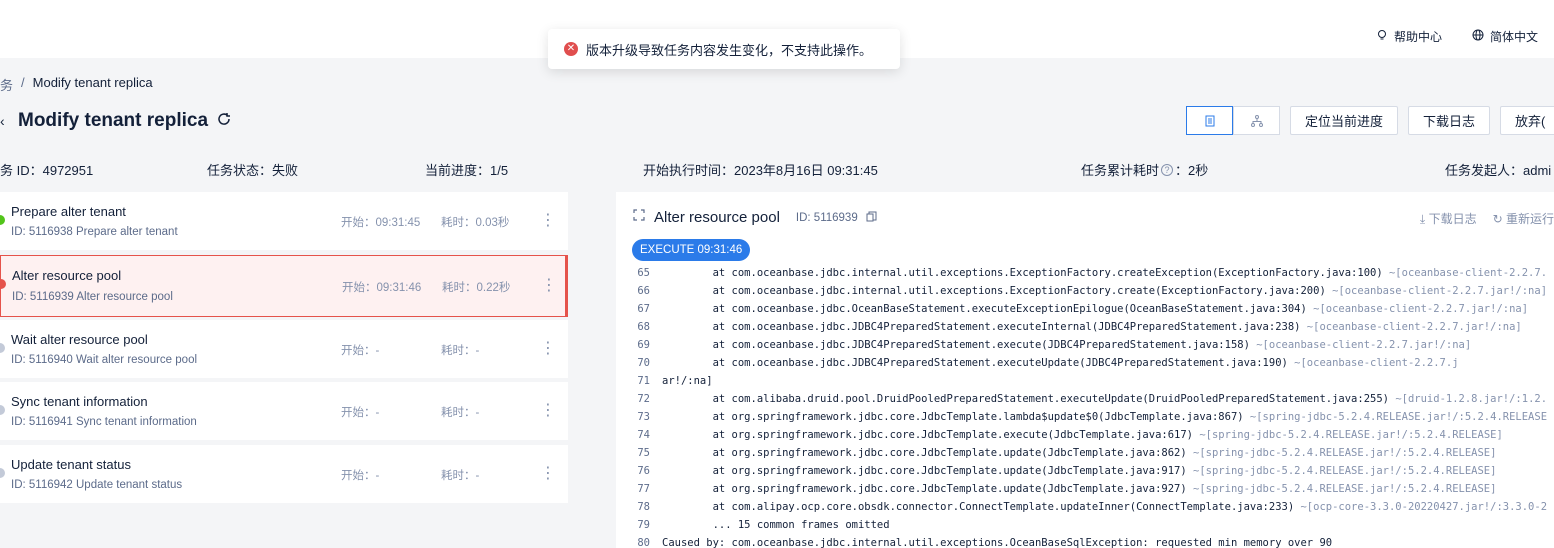 Image resolution: width=1554 pixels, height=548 pixels. I want to click on task-progress: 当前进度：1/5, so click(467, 170).